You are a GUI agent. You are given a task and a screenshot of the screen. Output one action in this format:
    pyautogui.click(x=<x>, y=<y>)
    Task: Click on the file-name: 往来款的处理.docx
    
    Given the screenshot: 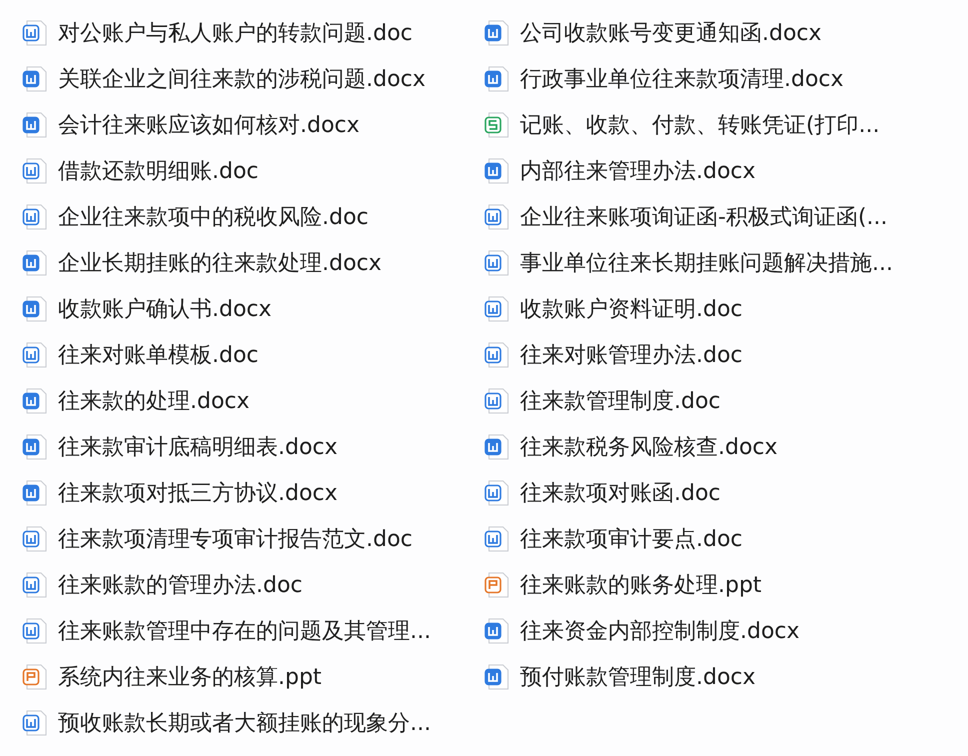 What is the action you would take?
    pyautogui.click(x=154, y=401)
    